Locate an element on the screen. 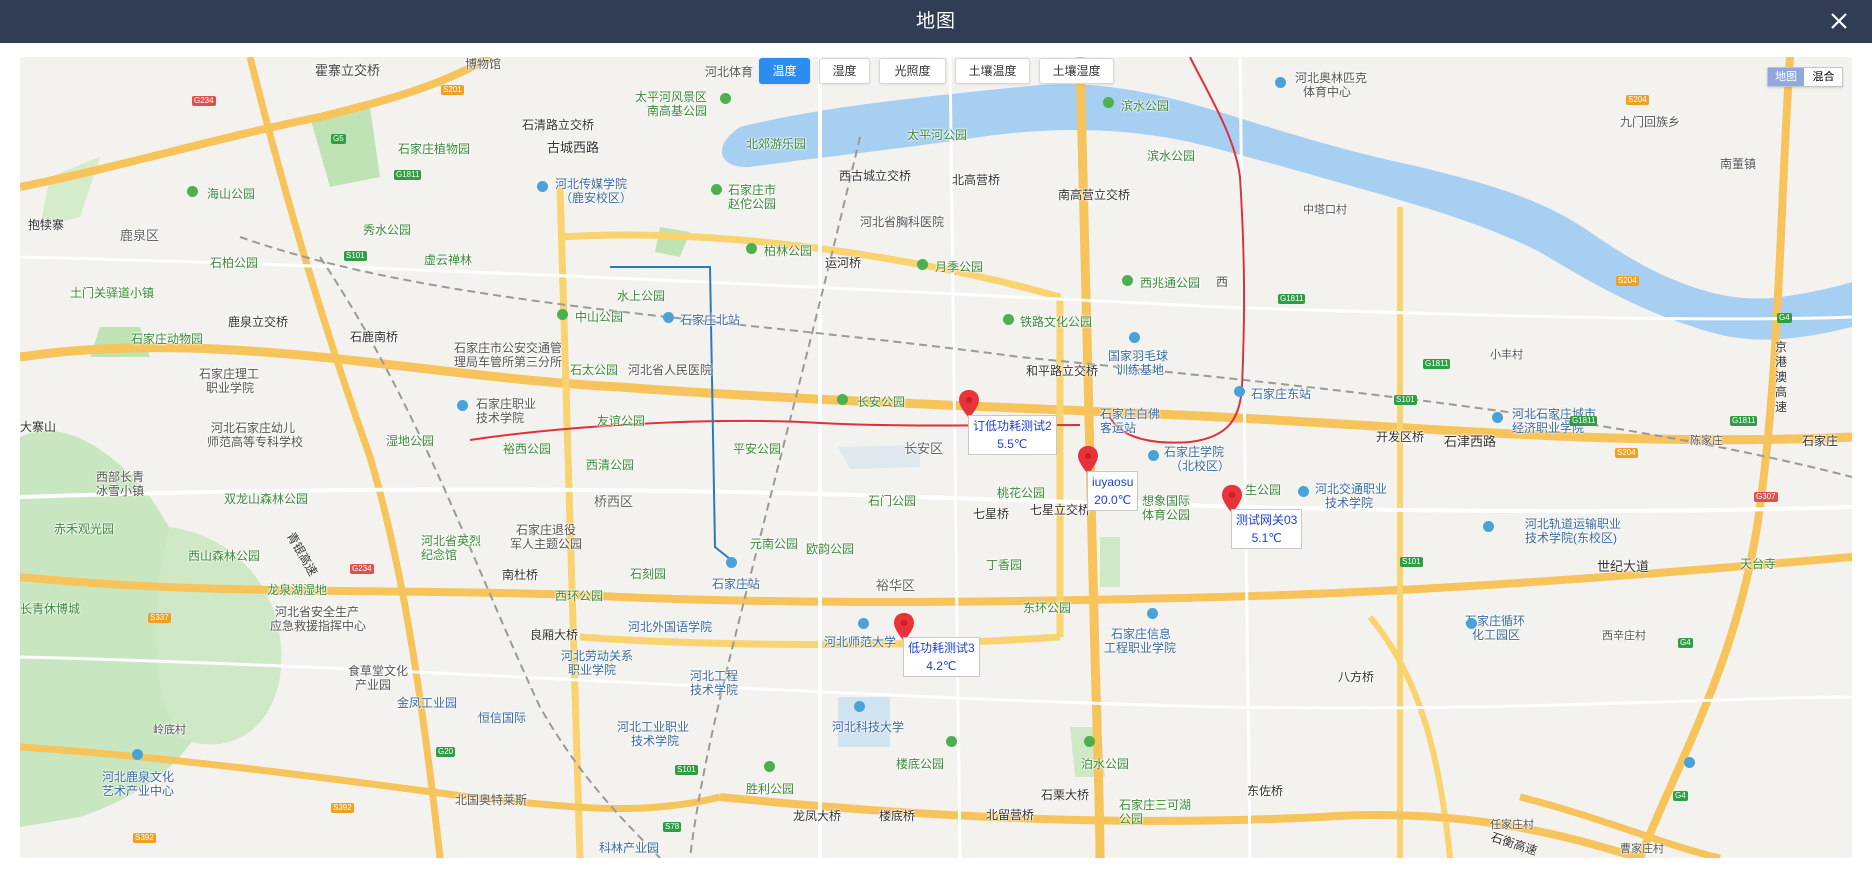 This screenshot has height=886, width=1872. map-label: 河北奥林匹克 is located at coordinates (1331, 78).